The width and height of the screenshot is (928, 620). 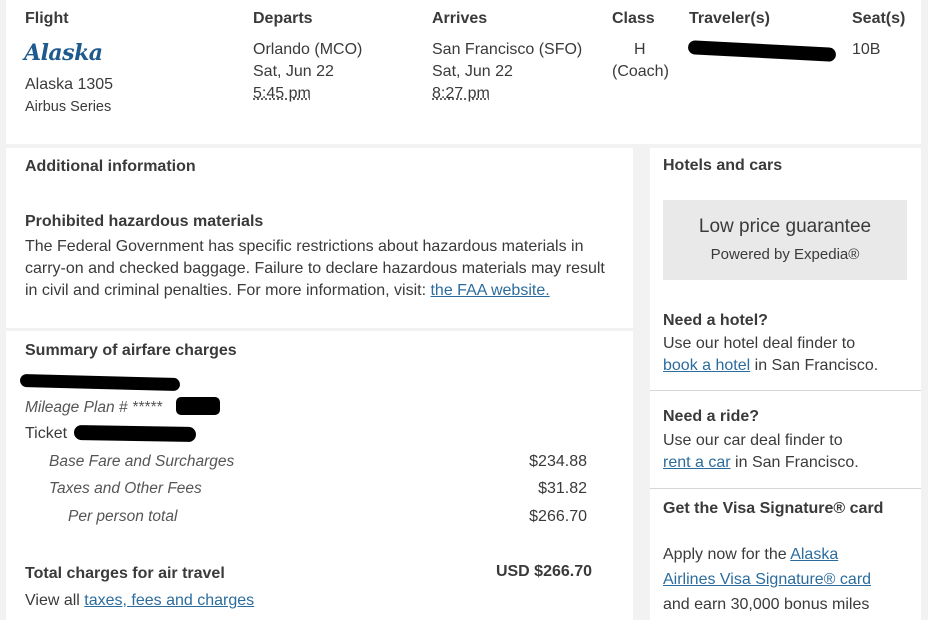 What do you see at coordinates (198, 406) in the screenshot?
I see `mileage-plan-redaction` at bounding box center [198, 406].